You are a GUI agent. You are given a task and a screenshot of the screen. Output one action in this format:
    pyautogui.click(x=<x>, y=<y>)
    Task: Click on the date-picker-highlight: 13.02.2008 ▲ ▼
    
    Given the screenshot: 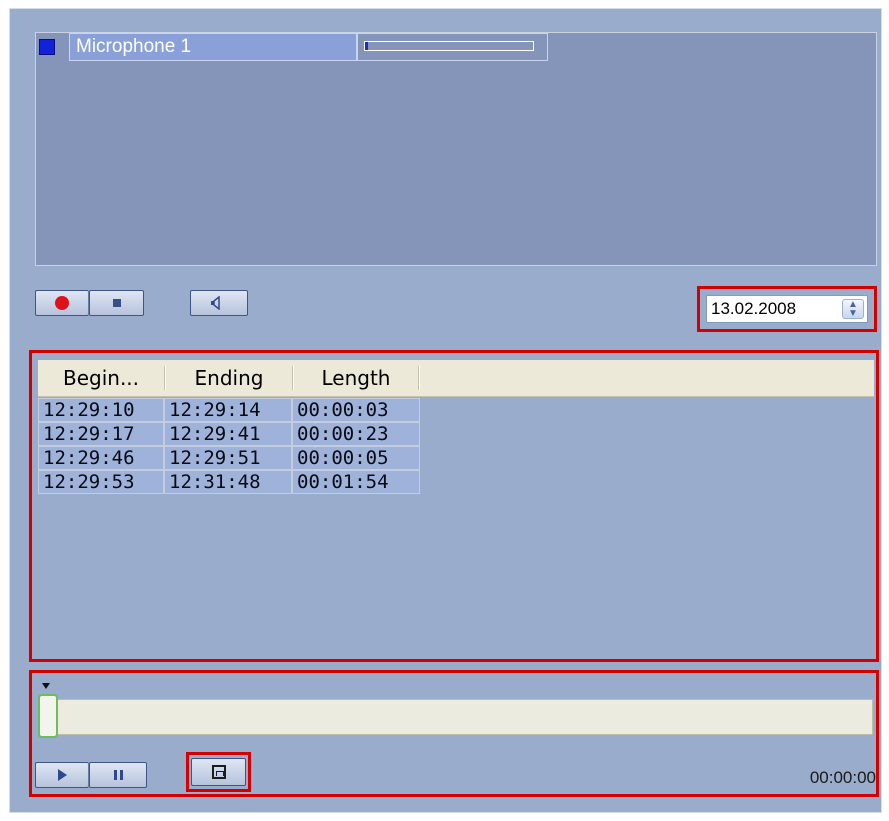 What is the action you would take?
    pyautogui.click(x=787, y=309)
    